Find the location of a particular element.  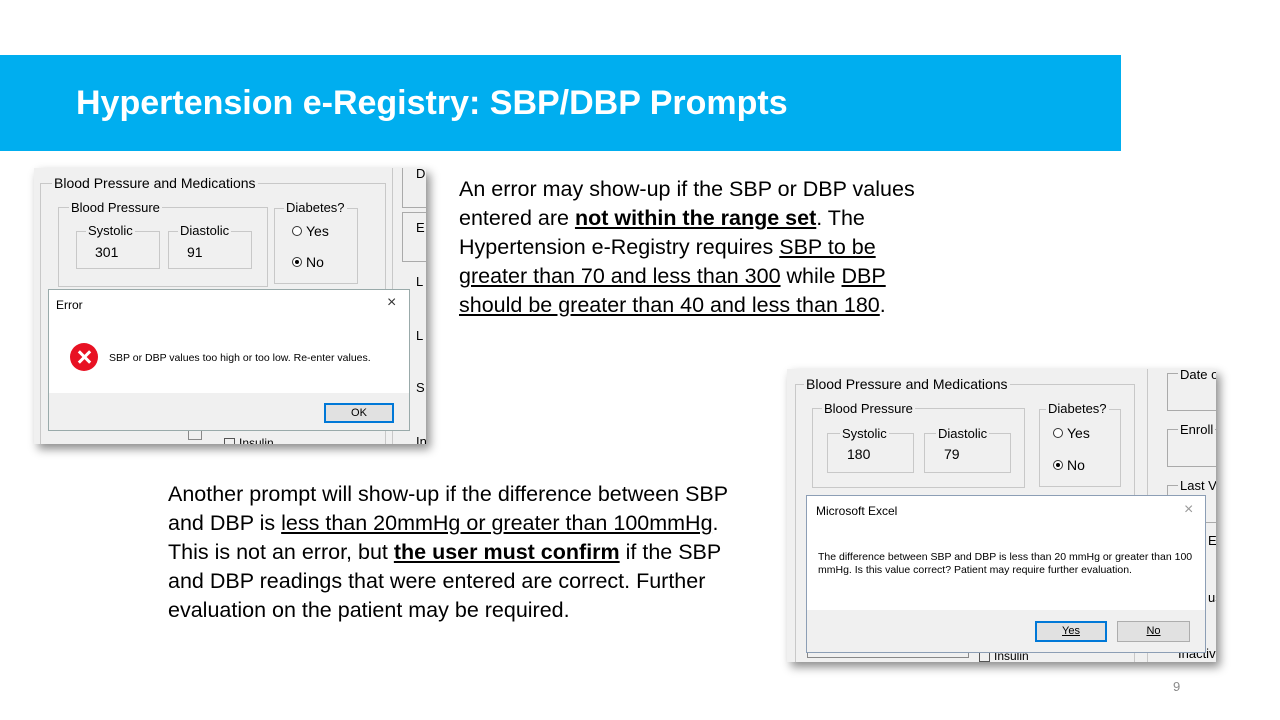

systolic-input: 301 is located at coordinates (118, 252).